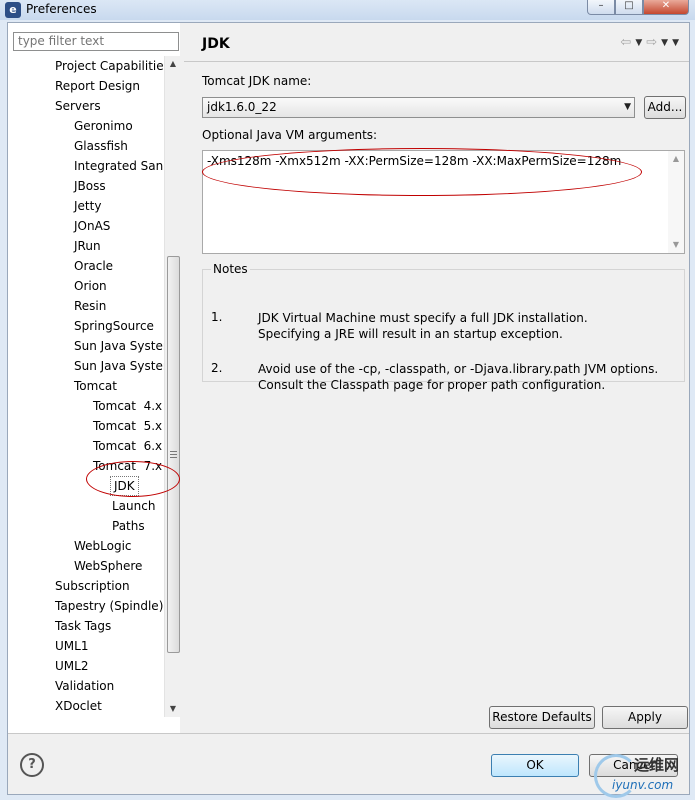 The height and width of the screenshot is (800, 695). Describe the element at coordinates (97, 86) in the screenshot. I see `tree-item-report-design: Report Design` at that location.